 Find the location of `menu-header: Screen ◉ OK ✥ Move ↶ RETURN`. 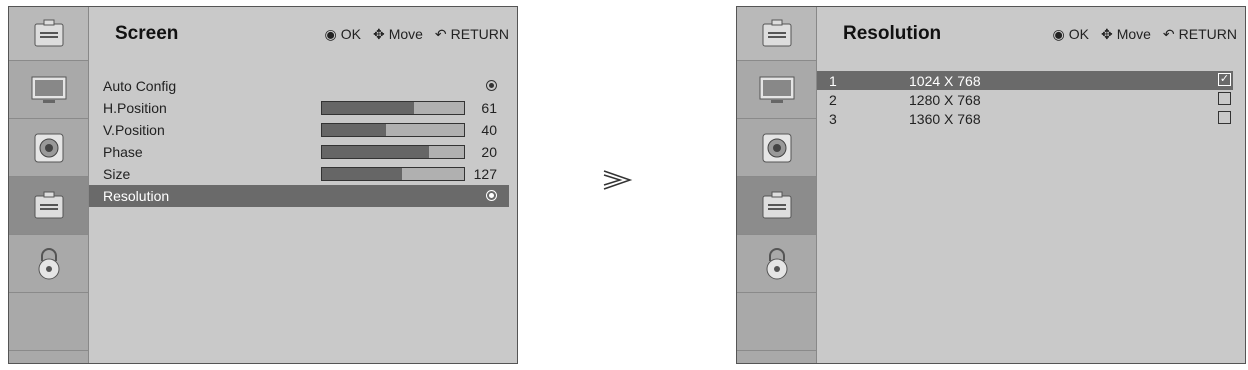

menu-header: Screen ◉ OK ✥ Move ↶ RETURN is located at coordinates (303, 34).